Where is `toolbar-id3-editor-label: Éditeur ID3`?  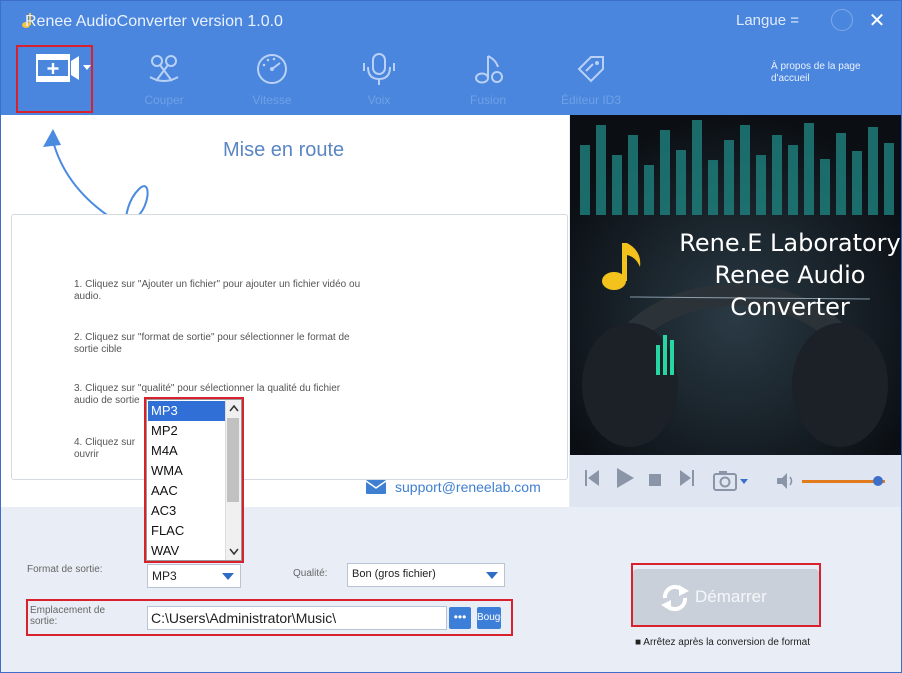 toolbar-id3-editor-label: Éditeur ID3 is located at coordinates (591, 100).